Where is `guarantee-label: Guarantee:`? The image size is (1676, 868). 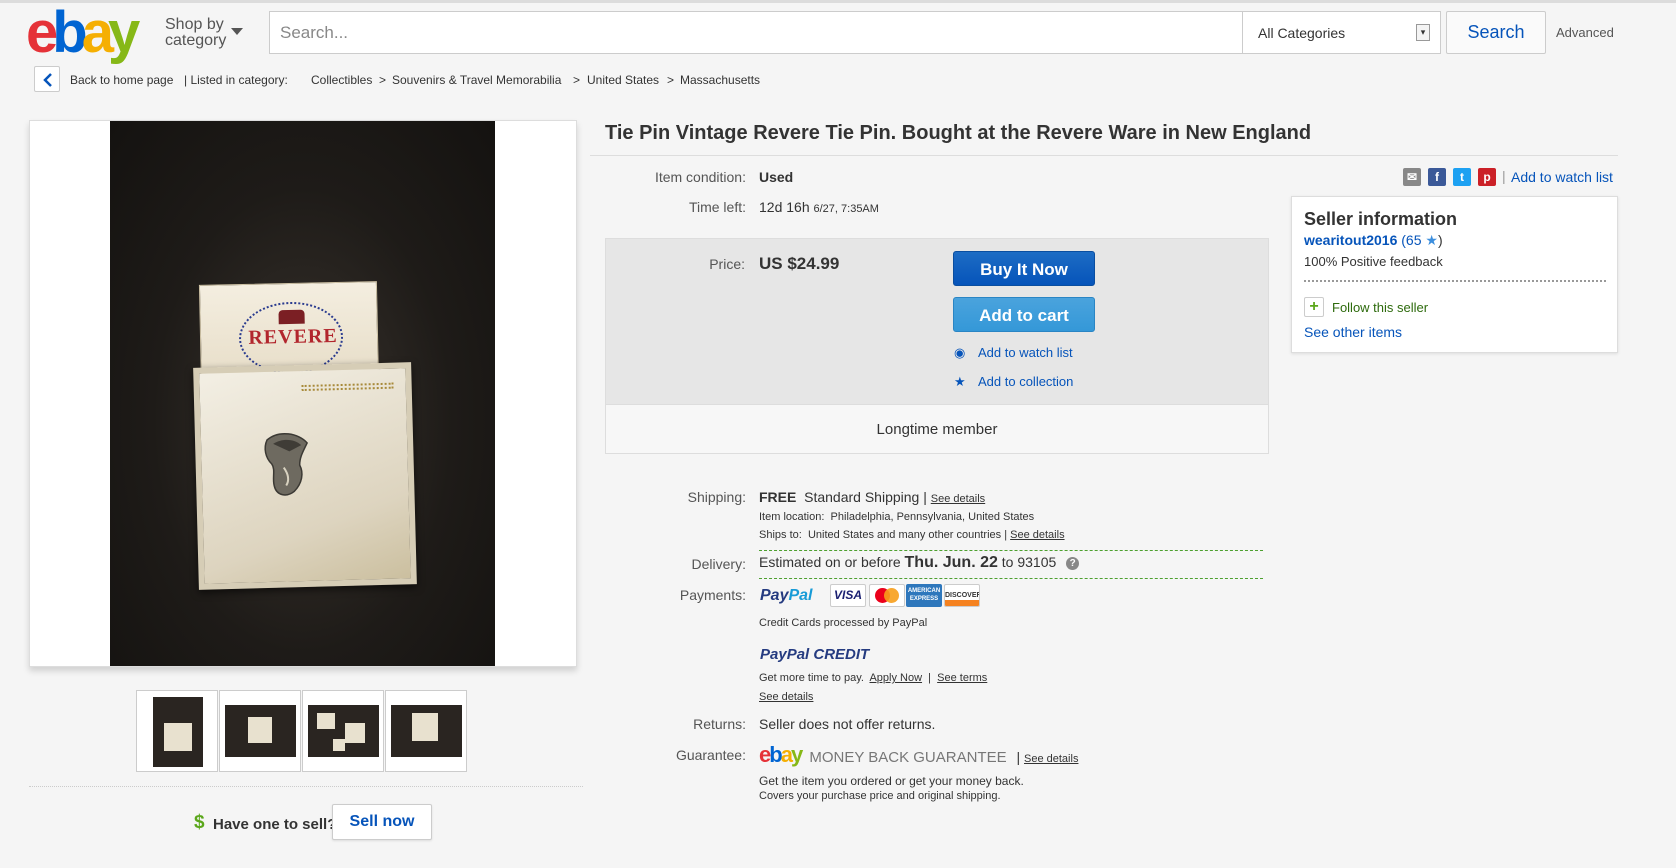
guarantee-label: Guarantee: is located at coordinates (710, 755).